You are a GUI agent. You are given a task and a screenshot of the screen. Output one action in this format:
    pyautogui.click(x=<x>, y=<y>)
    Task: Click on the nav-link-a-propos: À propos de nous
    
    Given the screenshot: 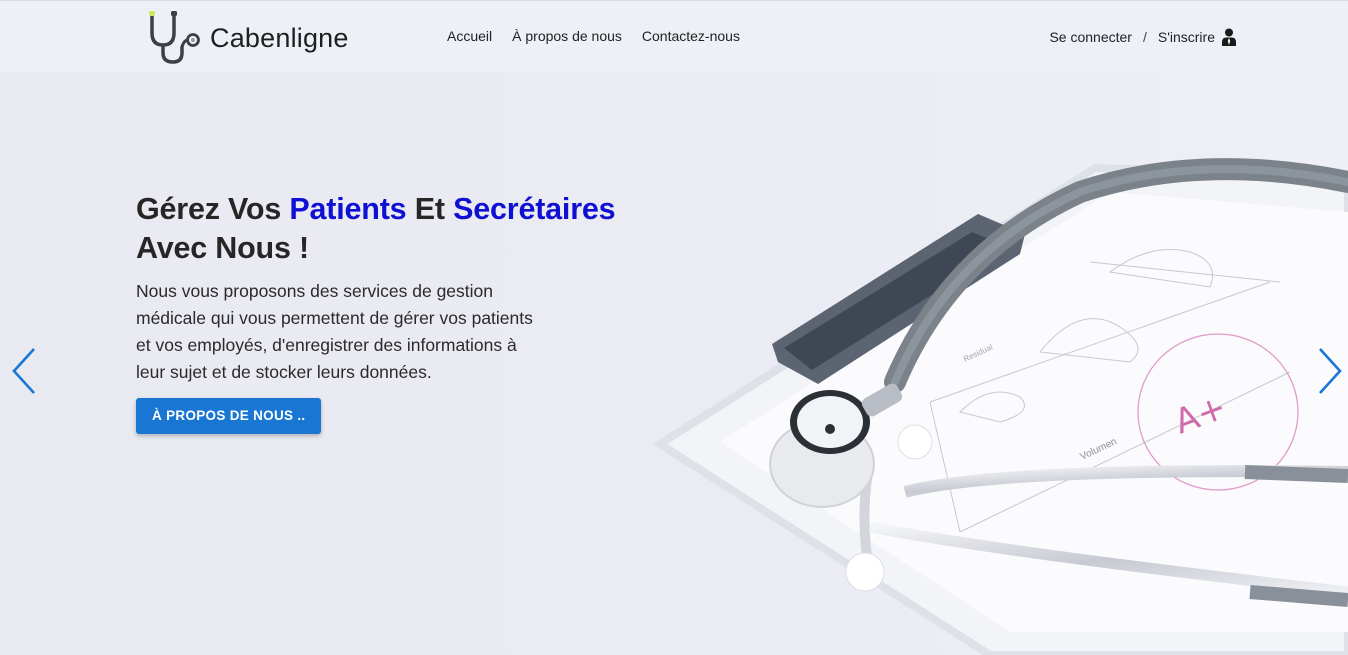 What is the action you would take?
    pyautogui.click(x=567, y=36)
    